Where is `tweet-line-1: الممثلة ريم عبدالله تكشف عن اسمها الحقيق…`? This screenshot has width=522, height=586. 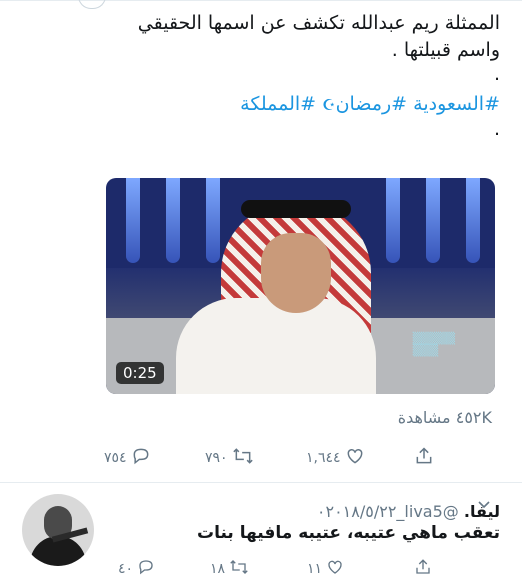
tweet-line-1: الممثلة ريم عبدالله تكشف عن اسمها الحقيق… is located at coordinates (318, 23).